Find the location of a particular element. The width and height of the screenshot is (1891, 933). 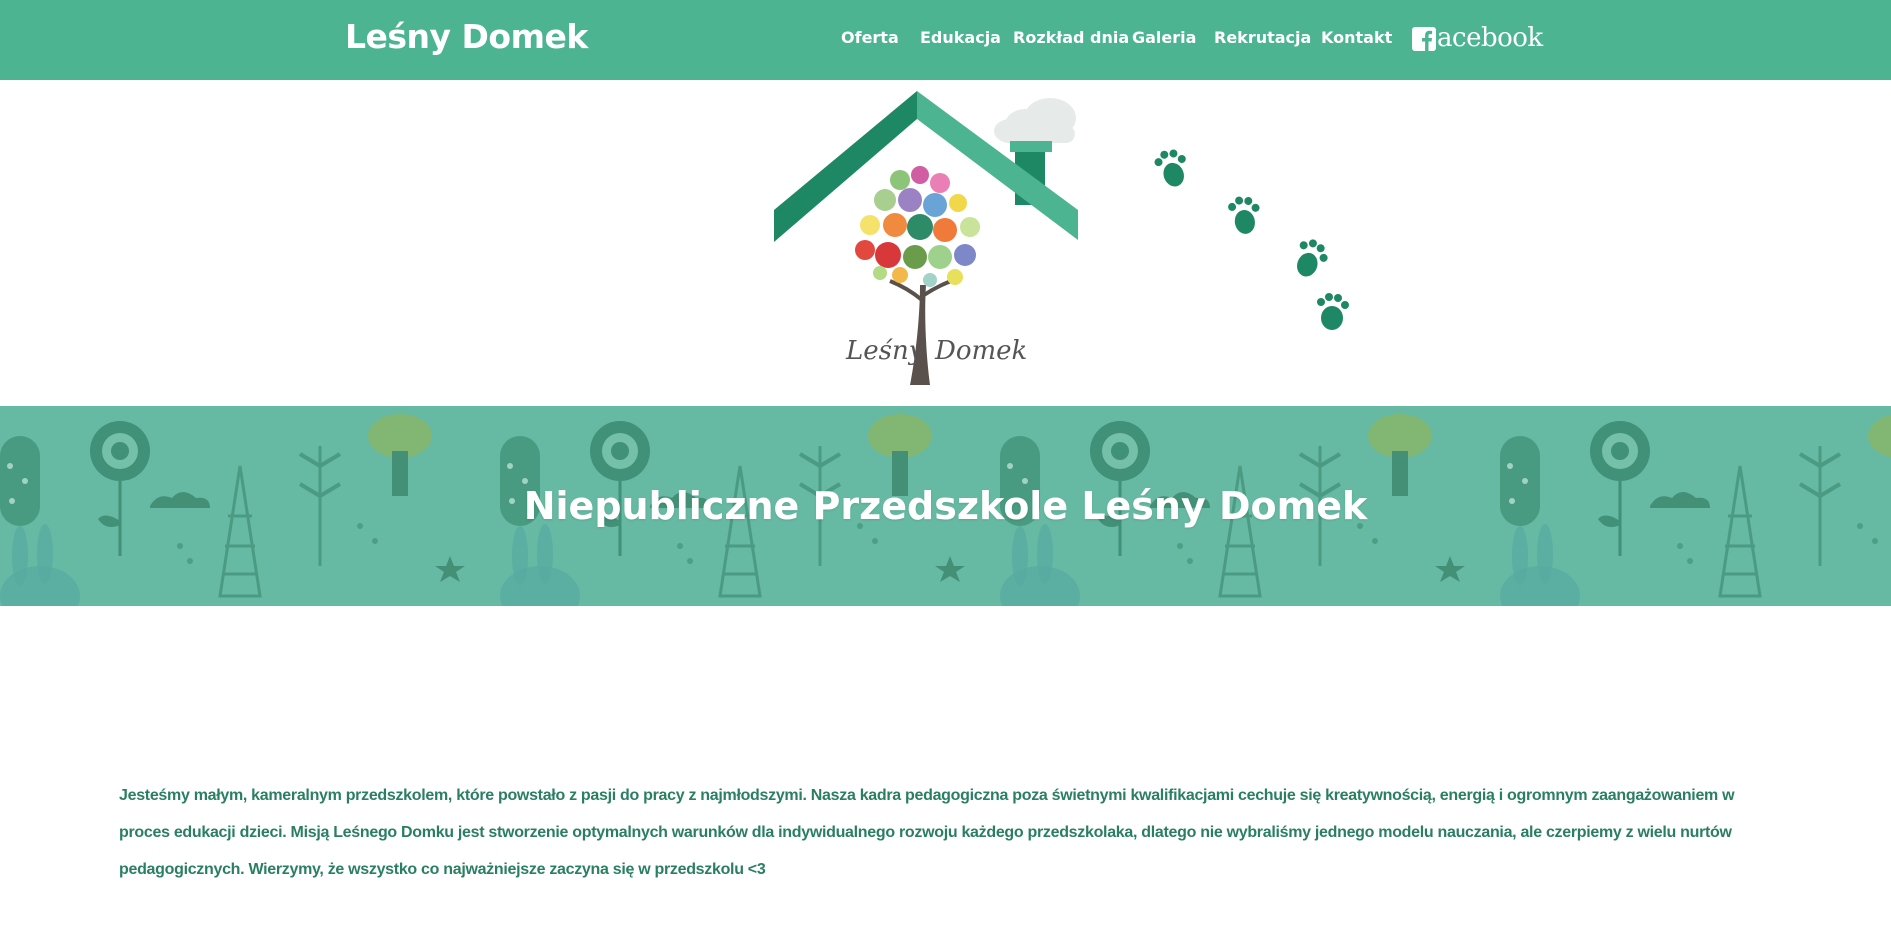

facebook-label: acebook is located at coordinates (1490, 38).